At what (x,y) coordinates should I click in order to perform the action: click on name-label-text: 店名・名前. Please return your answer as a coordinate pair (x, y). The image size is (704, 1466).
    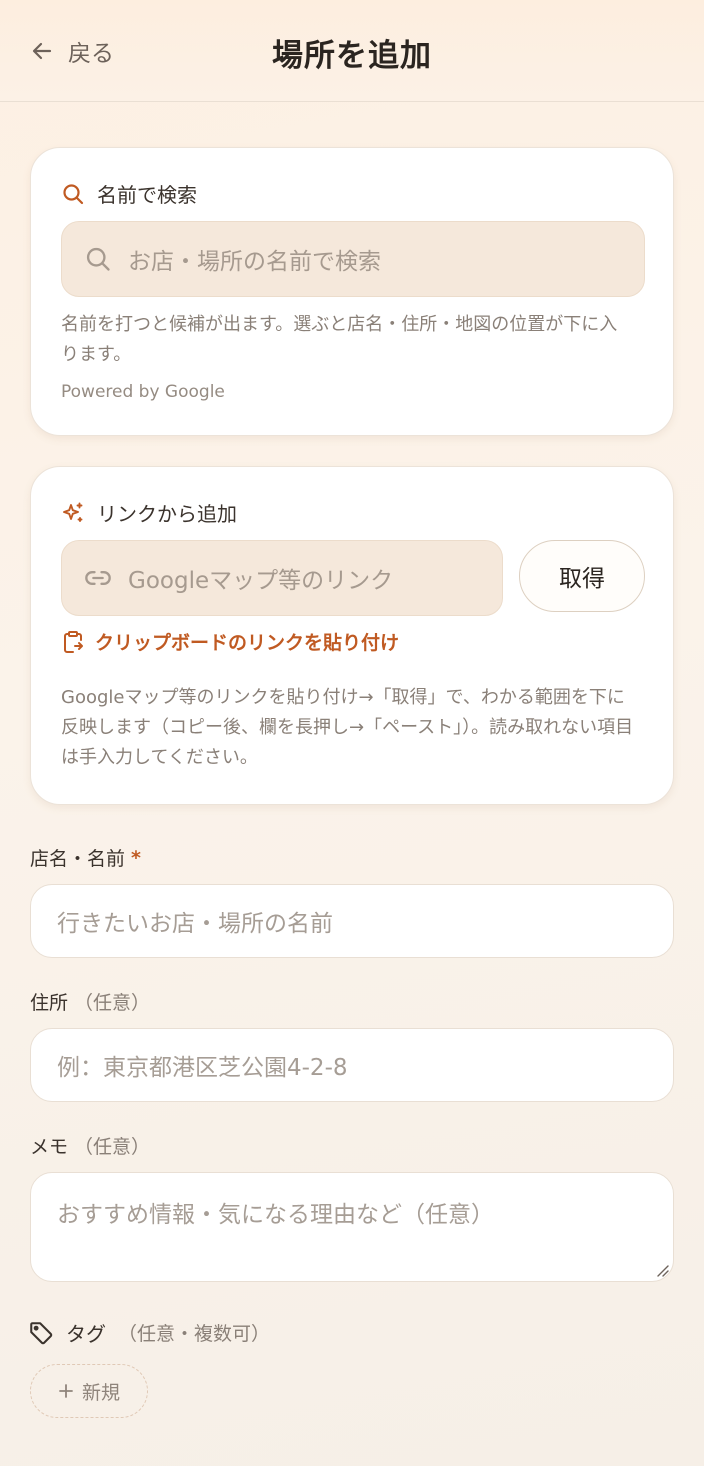
    Looking at the image, I should click on (78, 859).